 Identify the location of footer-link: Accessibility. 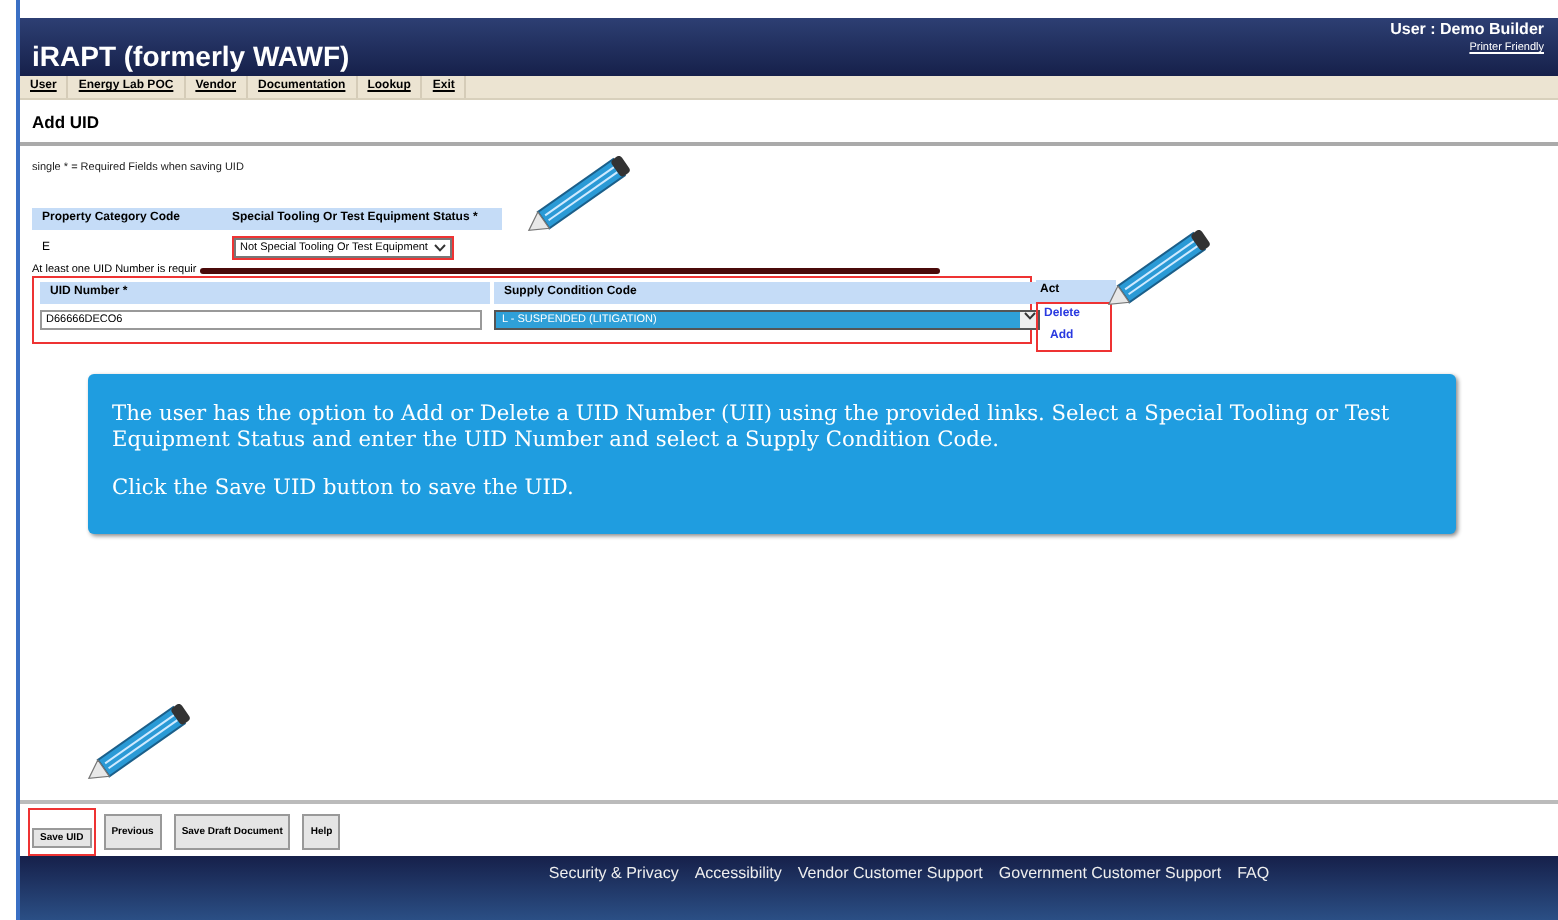
(738, 892).